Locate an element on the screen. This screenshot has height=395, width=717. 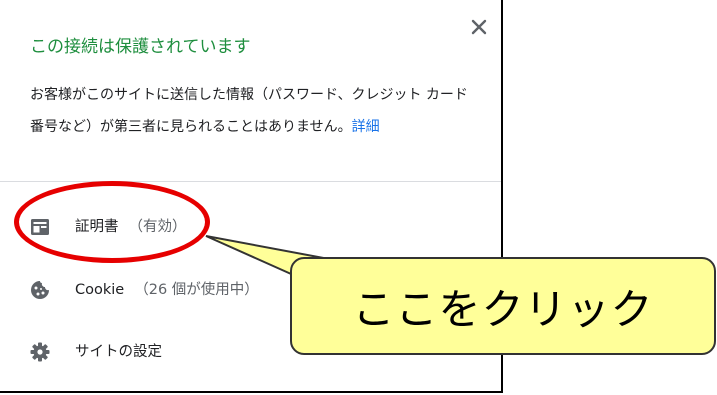
callout-box: ここをクリック is located at coordinates (503, 306).